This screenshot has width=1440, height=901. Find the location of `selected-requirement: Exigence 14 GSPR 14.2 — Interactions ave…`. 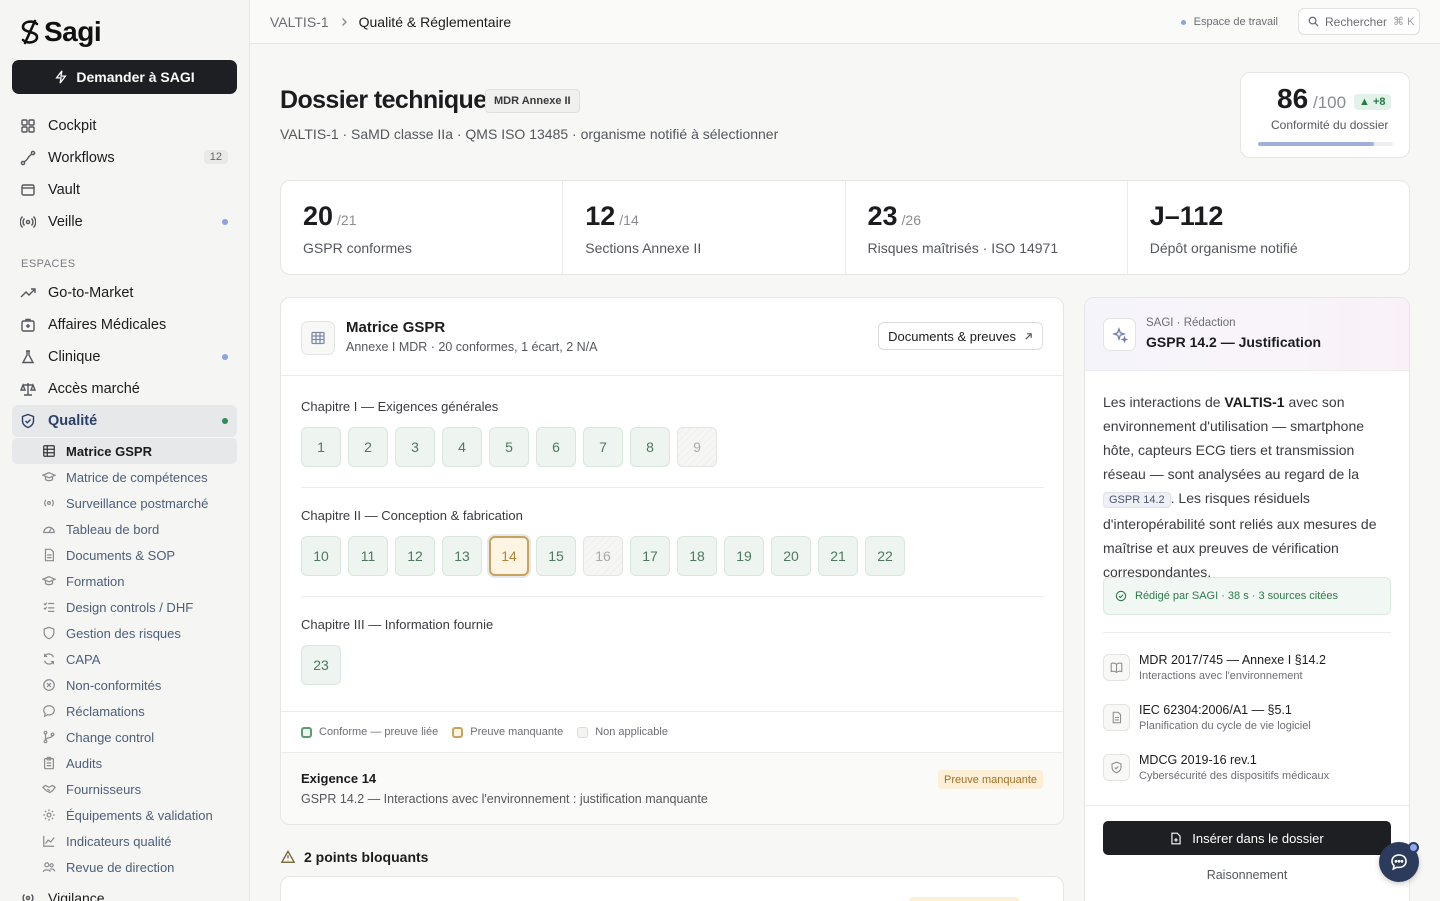

selected-requirement: Exigence 14 GSPR 14.2 — Interactions ave… is located at coordinates (672, 788).